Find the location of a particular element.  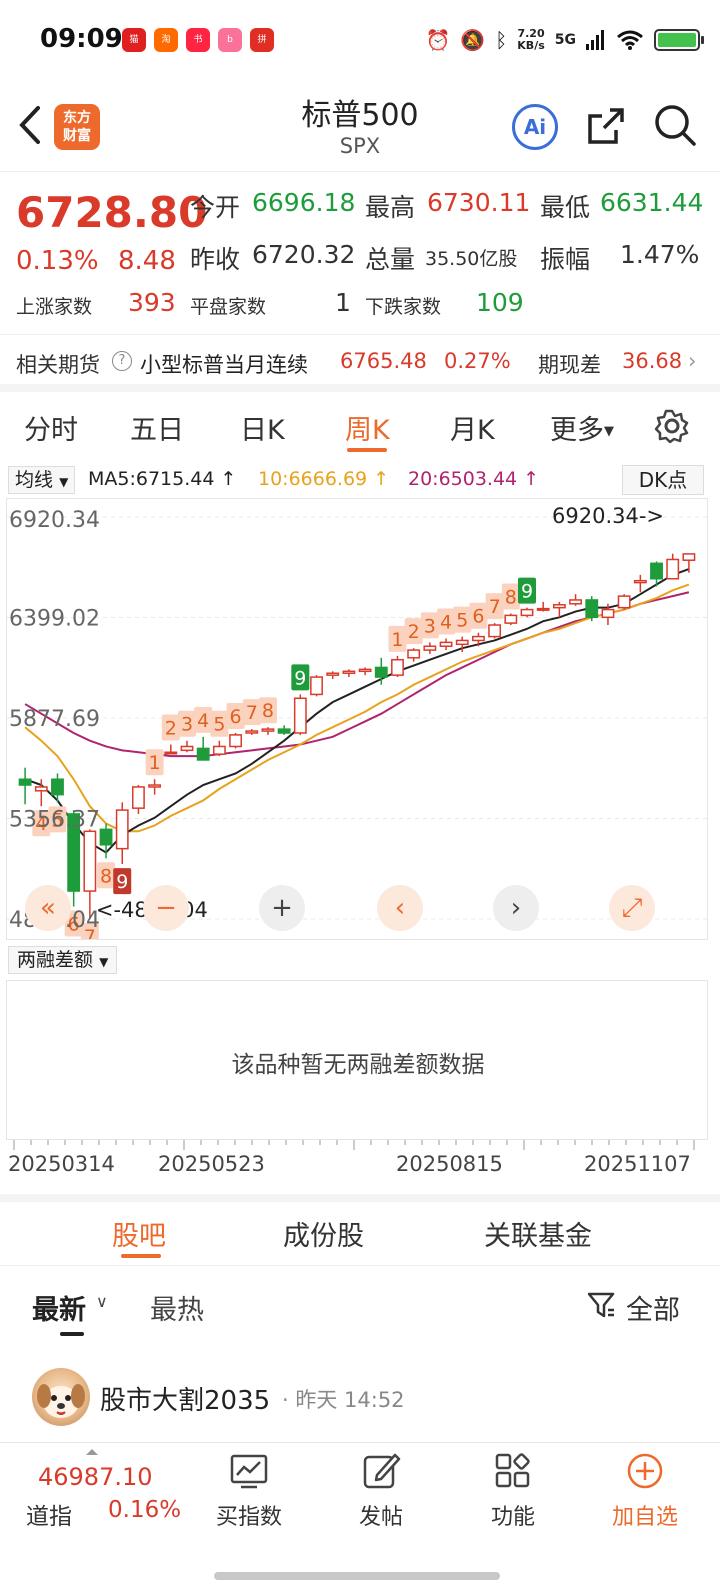

filter-icon is located at coordinates (601, 1305).